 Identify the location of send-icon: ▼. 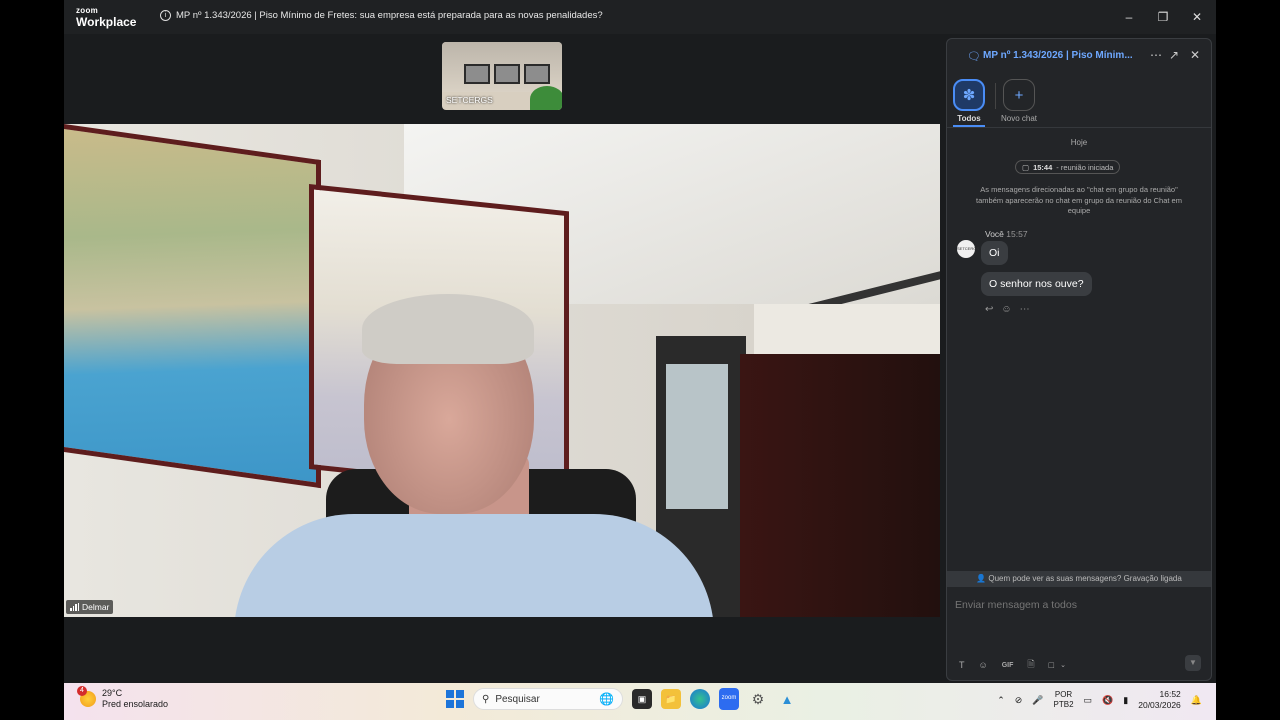
(1193, 662).